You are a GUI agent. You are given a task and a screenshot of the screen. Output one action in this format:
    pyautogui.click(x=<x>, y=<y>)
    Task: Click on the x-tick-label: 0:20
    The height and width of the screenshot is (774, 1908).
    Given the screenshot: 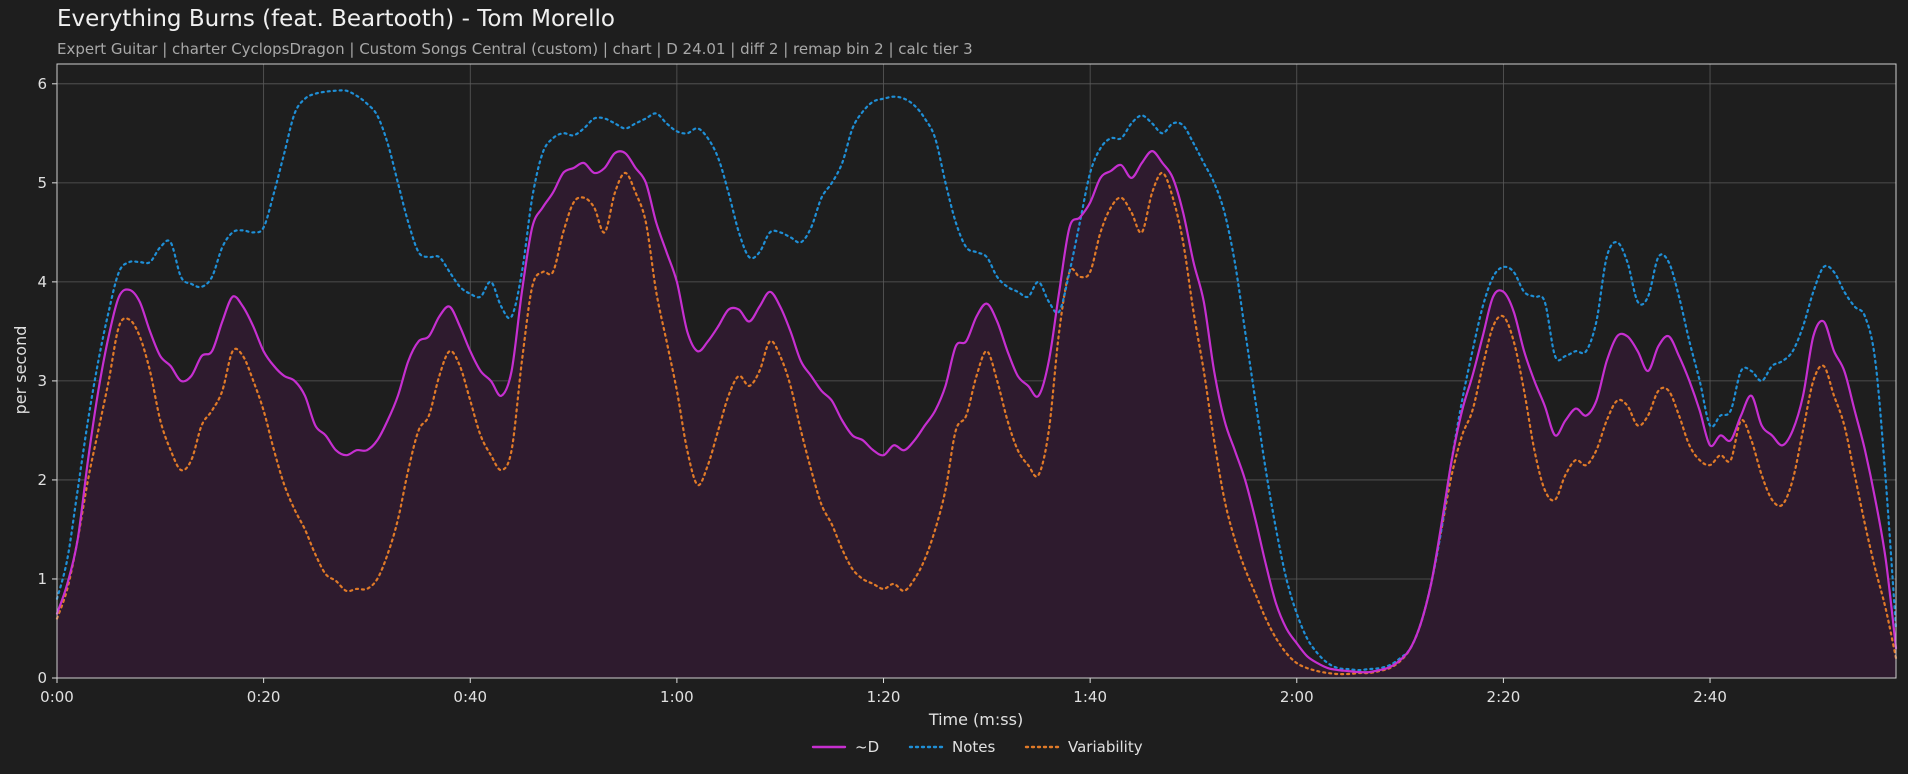 What is the action you would take?
    pyautogui.click(x=264, y=697)
    